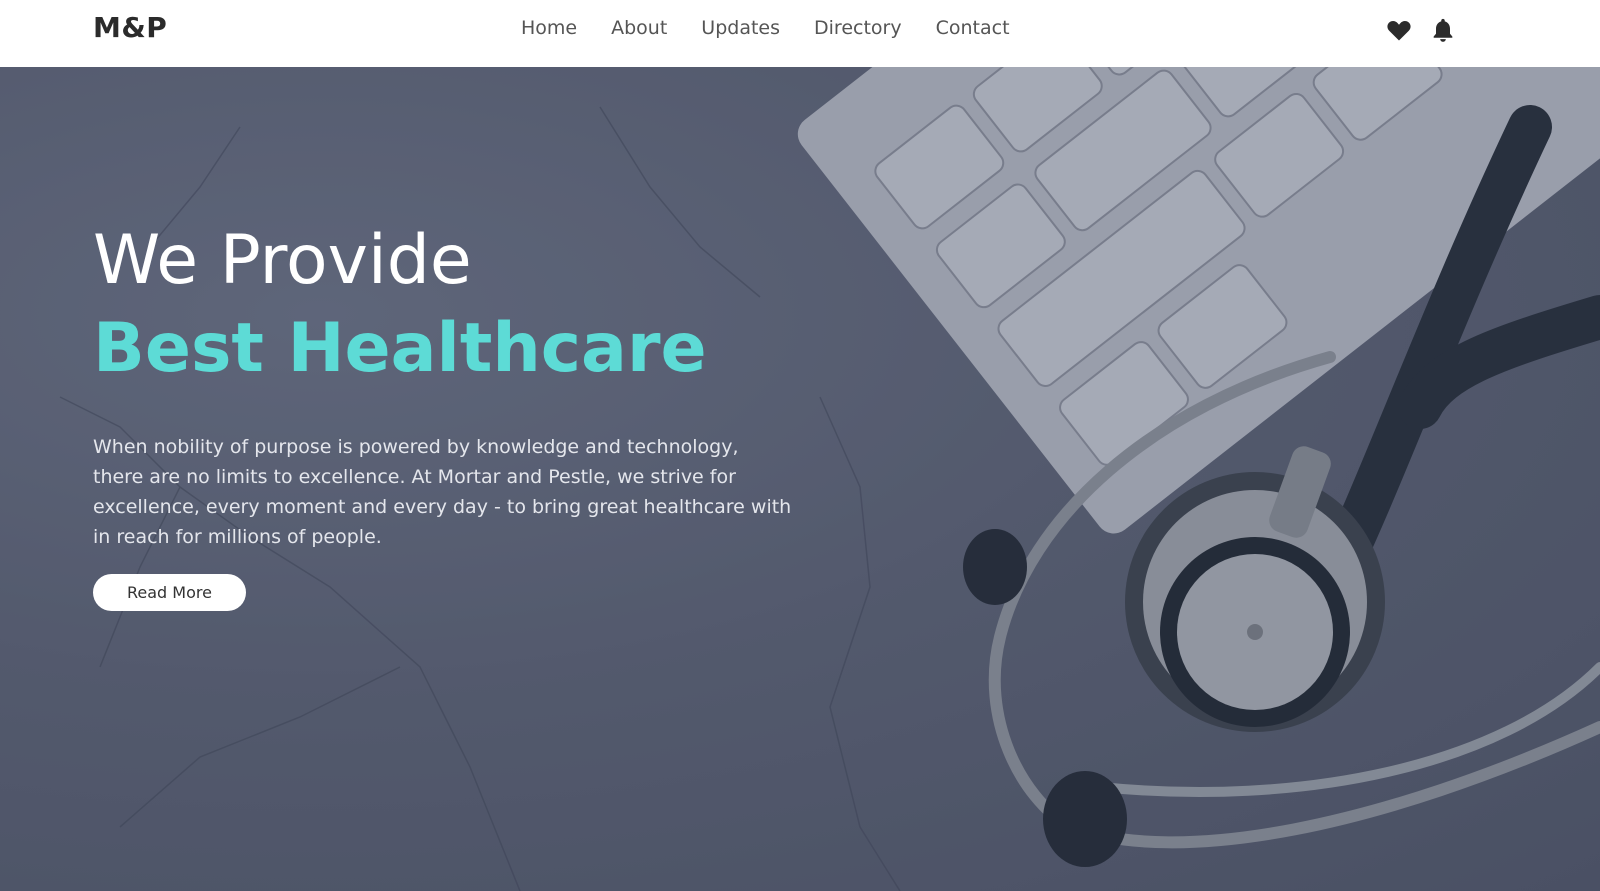 This screenshot has width=1600, height=891. Describe the element at coordinates (169, 592) in the screenshot. I see `read-more-button: Read More` at that location.